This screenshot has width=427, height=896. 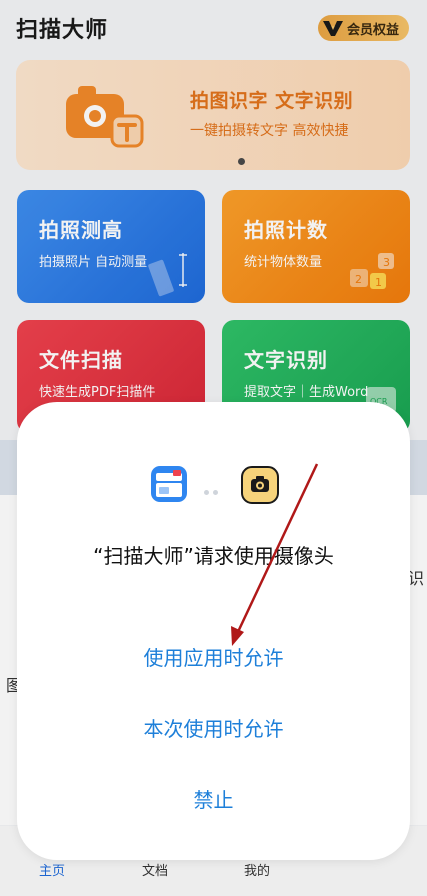 What do you see at coordinates (213, 489) in the screenshot?
I see `connection-dots` at bounding box center [213, 489].